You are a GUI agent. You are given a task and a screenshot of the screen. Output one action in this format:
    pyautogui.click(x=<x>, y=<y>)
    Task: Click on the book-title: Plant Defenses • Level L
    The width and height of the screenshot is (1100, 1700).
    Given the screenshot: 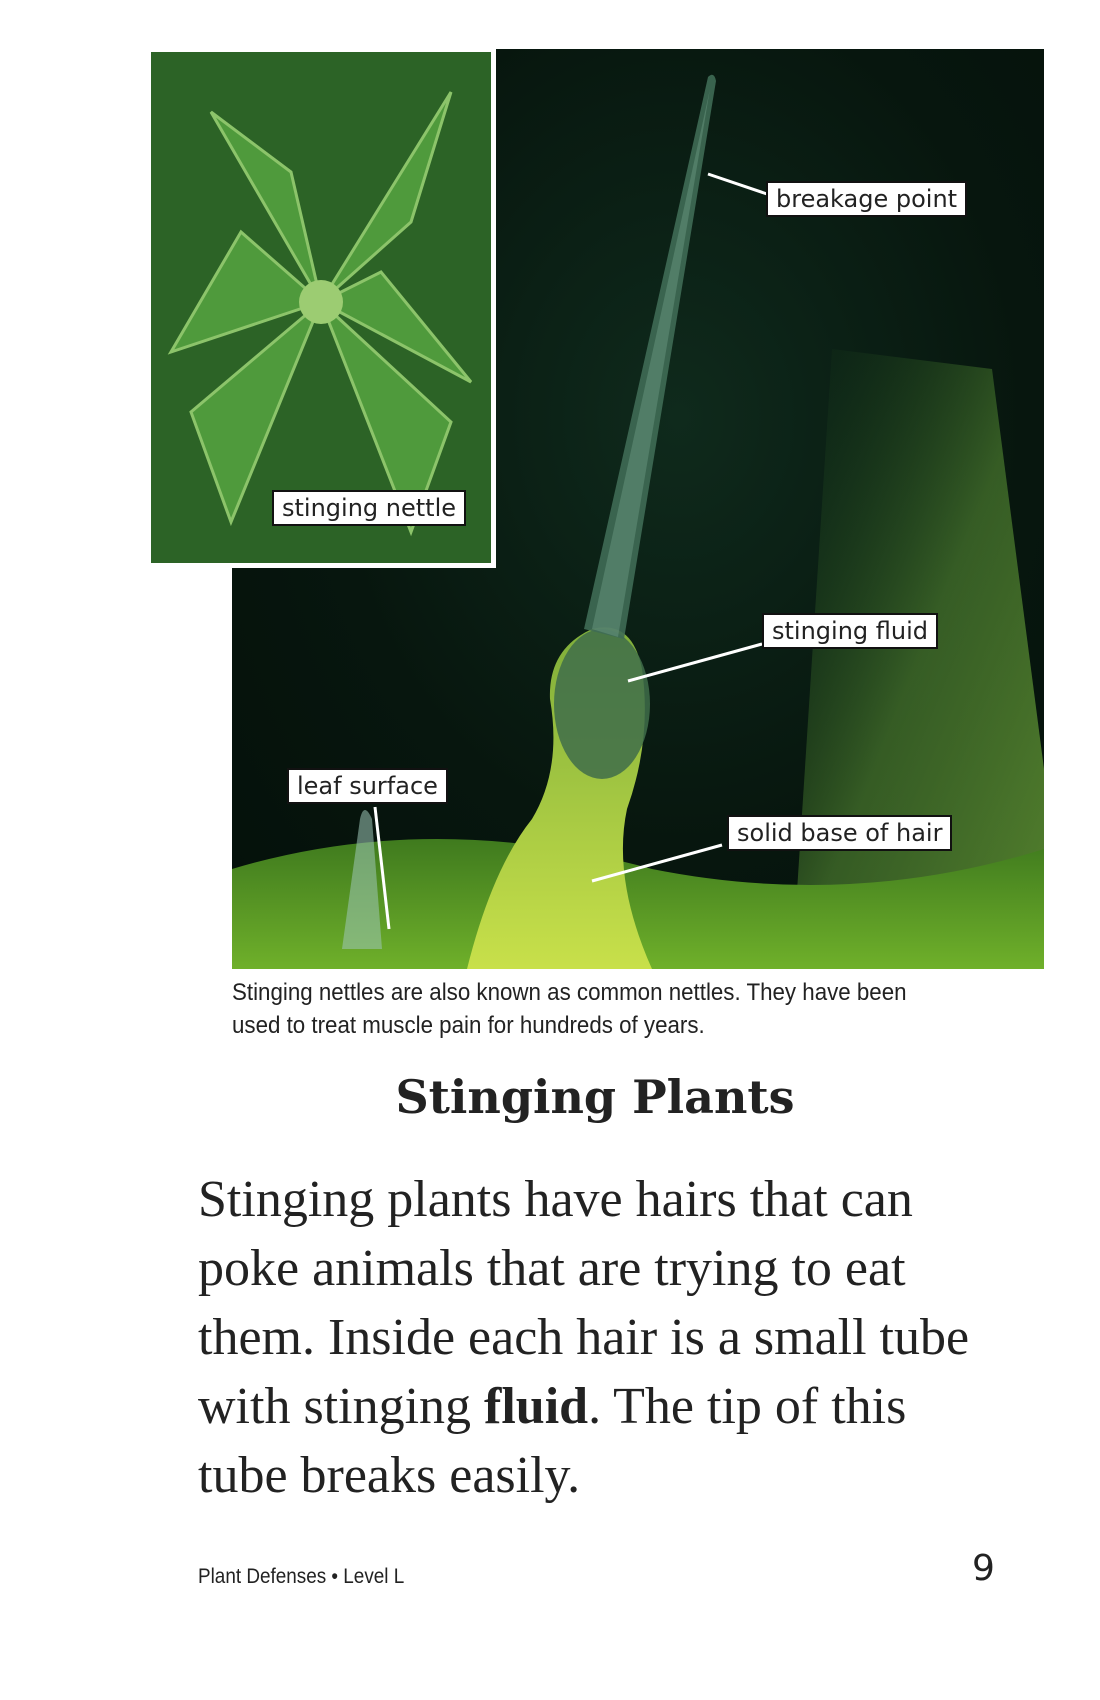 What is the action you would take?
    pyautogui.click(x=301, y=1576)
    